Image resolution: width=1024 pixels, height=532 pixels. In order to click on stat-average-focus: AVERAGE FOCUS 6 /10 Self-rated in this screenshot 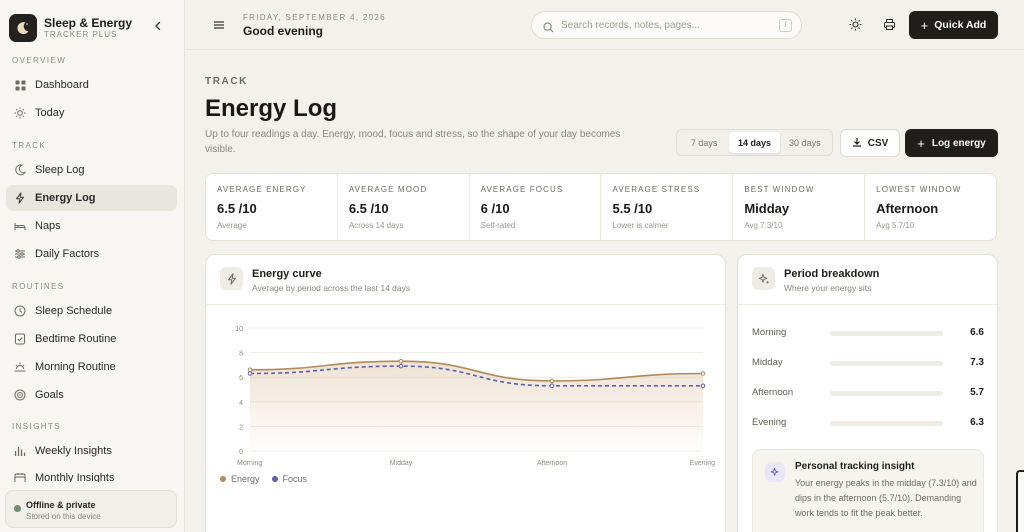, I will do `click(536, 207)`.